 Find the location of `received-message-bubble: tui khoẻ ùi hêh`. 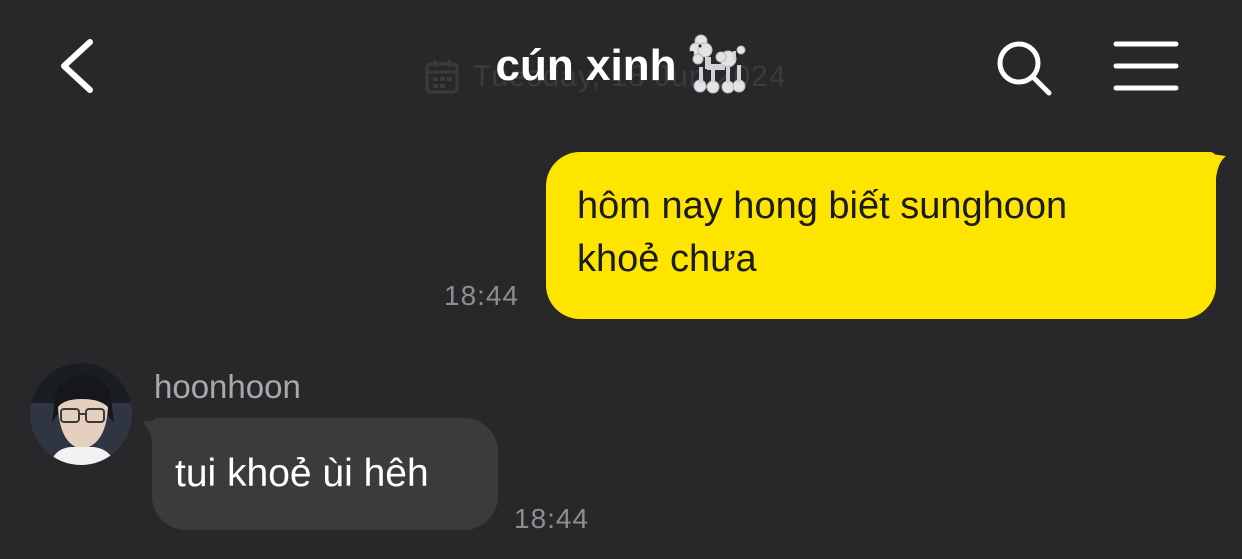

received-message-bubble: tui khoẻ ùi hêh is located at coordinates (325, 474).